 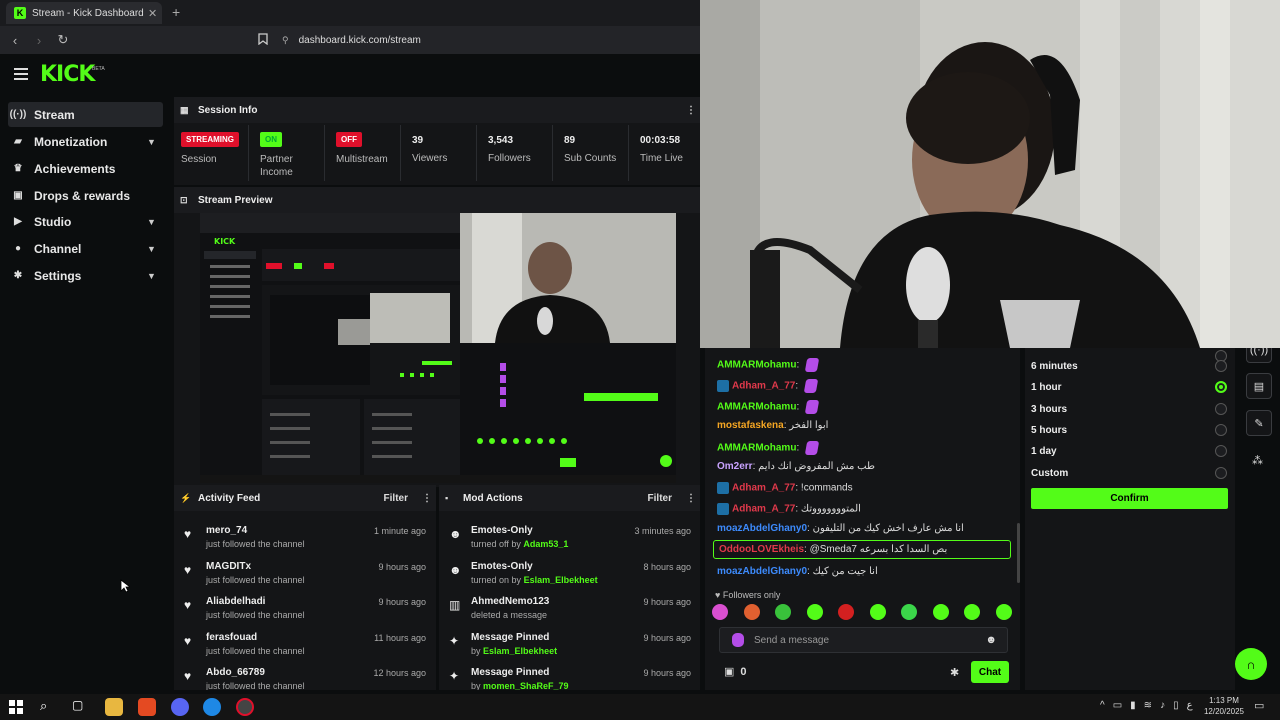 I want to click on notification-icon: ▭, so click(x=1259, y=705).